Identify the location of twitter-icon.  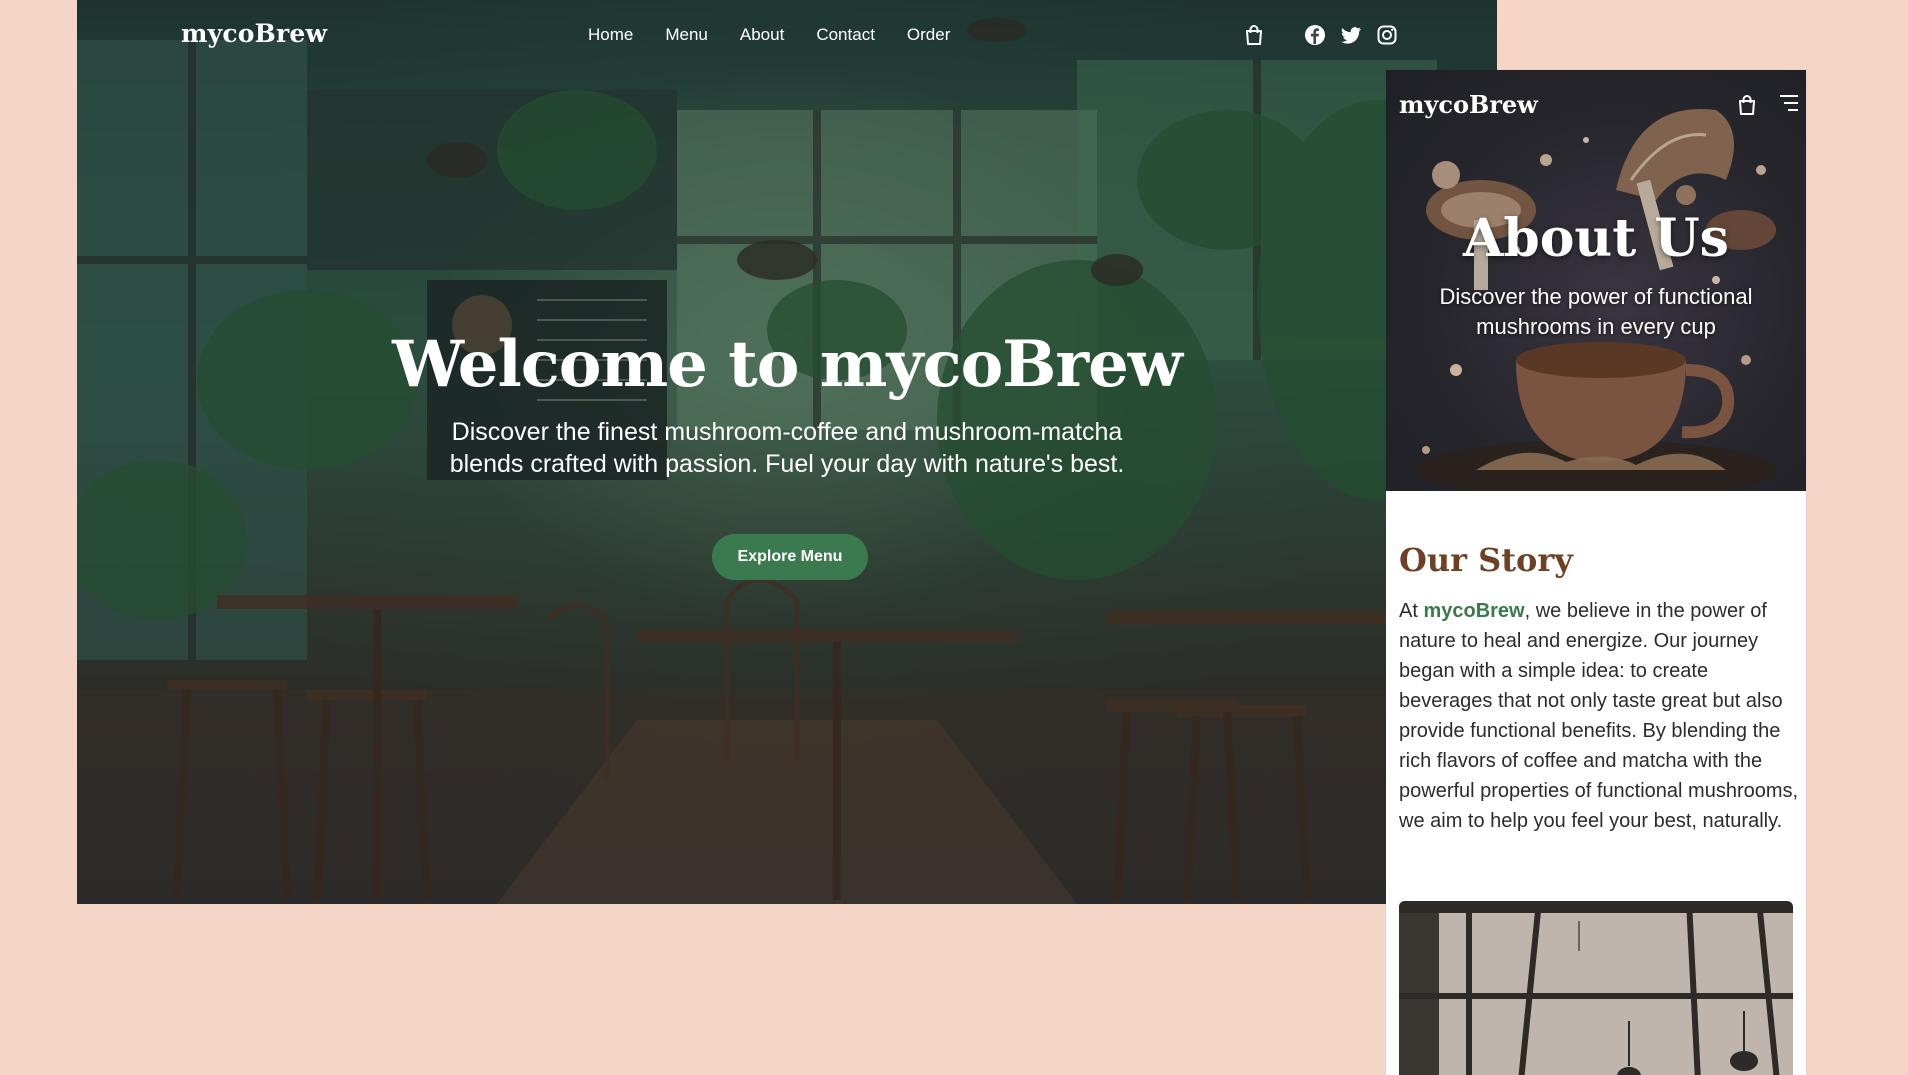
(1351, 35).